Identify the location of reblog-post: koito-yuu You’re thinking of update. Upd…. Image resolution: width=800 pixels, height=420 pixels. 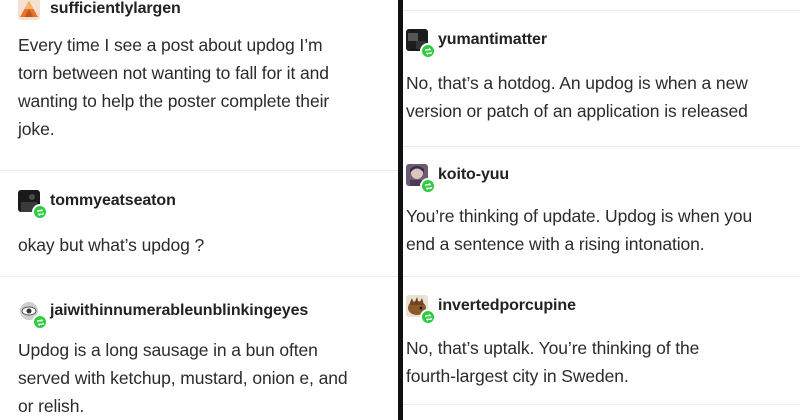
(601, 209).